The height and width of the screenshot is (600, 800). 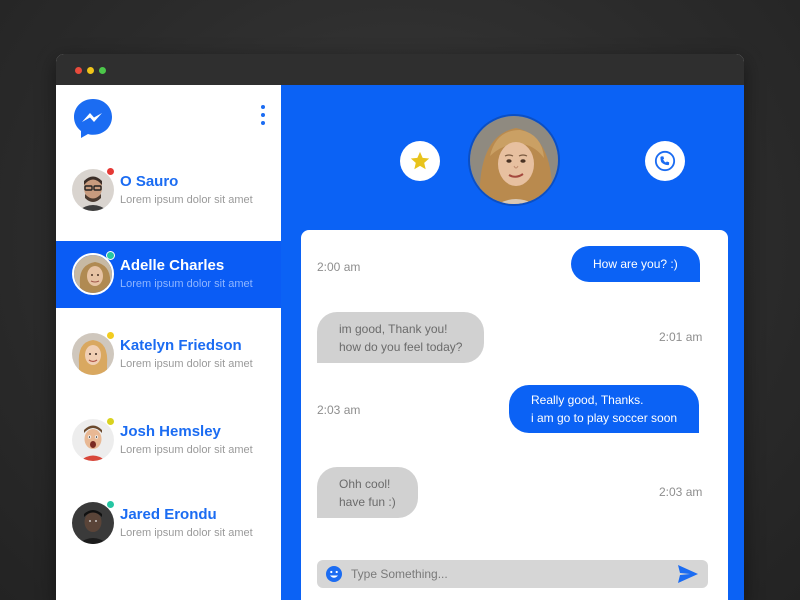 What do you see at coordinates (90, 70) in the screenshot?
I see `minimize-window-button` at bounding box center [90, 70].